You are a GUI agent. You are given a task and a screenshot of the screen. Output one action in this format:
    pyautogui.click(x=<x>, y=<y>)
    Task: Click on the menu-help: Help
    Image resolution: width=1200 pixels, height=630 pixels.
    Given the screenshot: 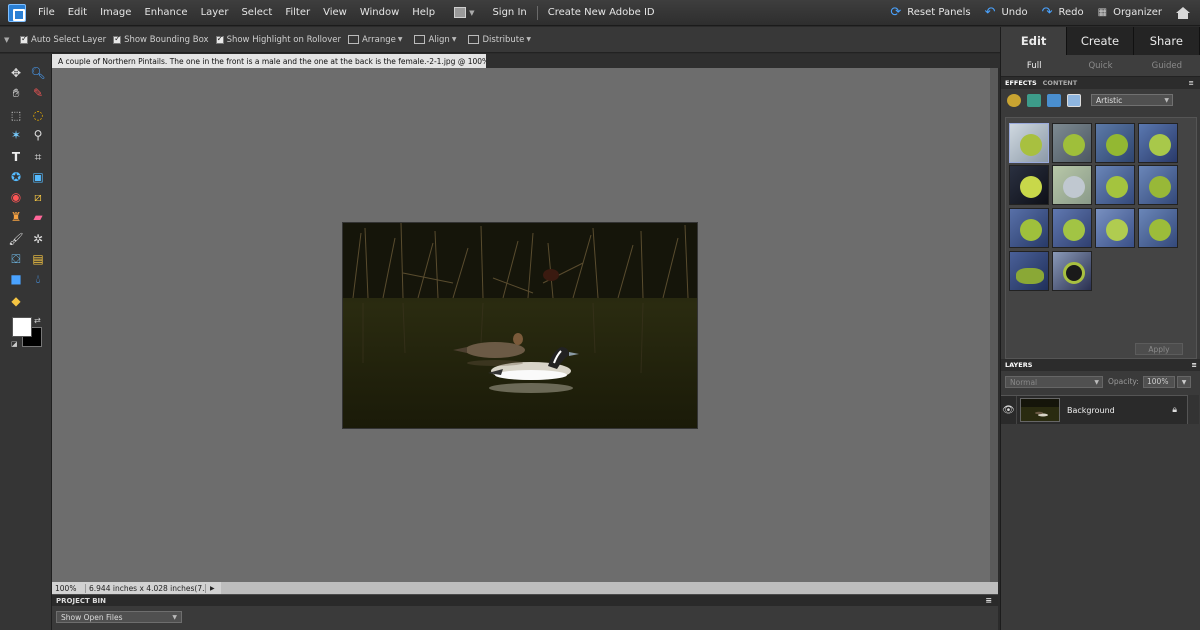 What is the action you would take?
    pyautogui.click(x=423, y=12)
    